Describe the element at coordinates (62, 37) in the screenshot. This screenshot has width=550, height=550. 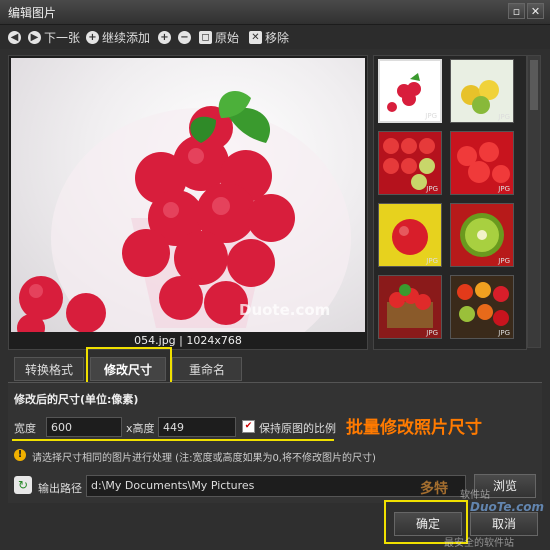
I see `next-label: 下一张` at that location.